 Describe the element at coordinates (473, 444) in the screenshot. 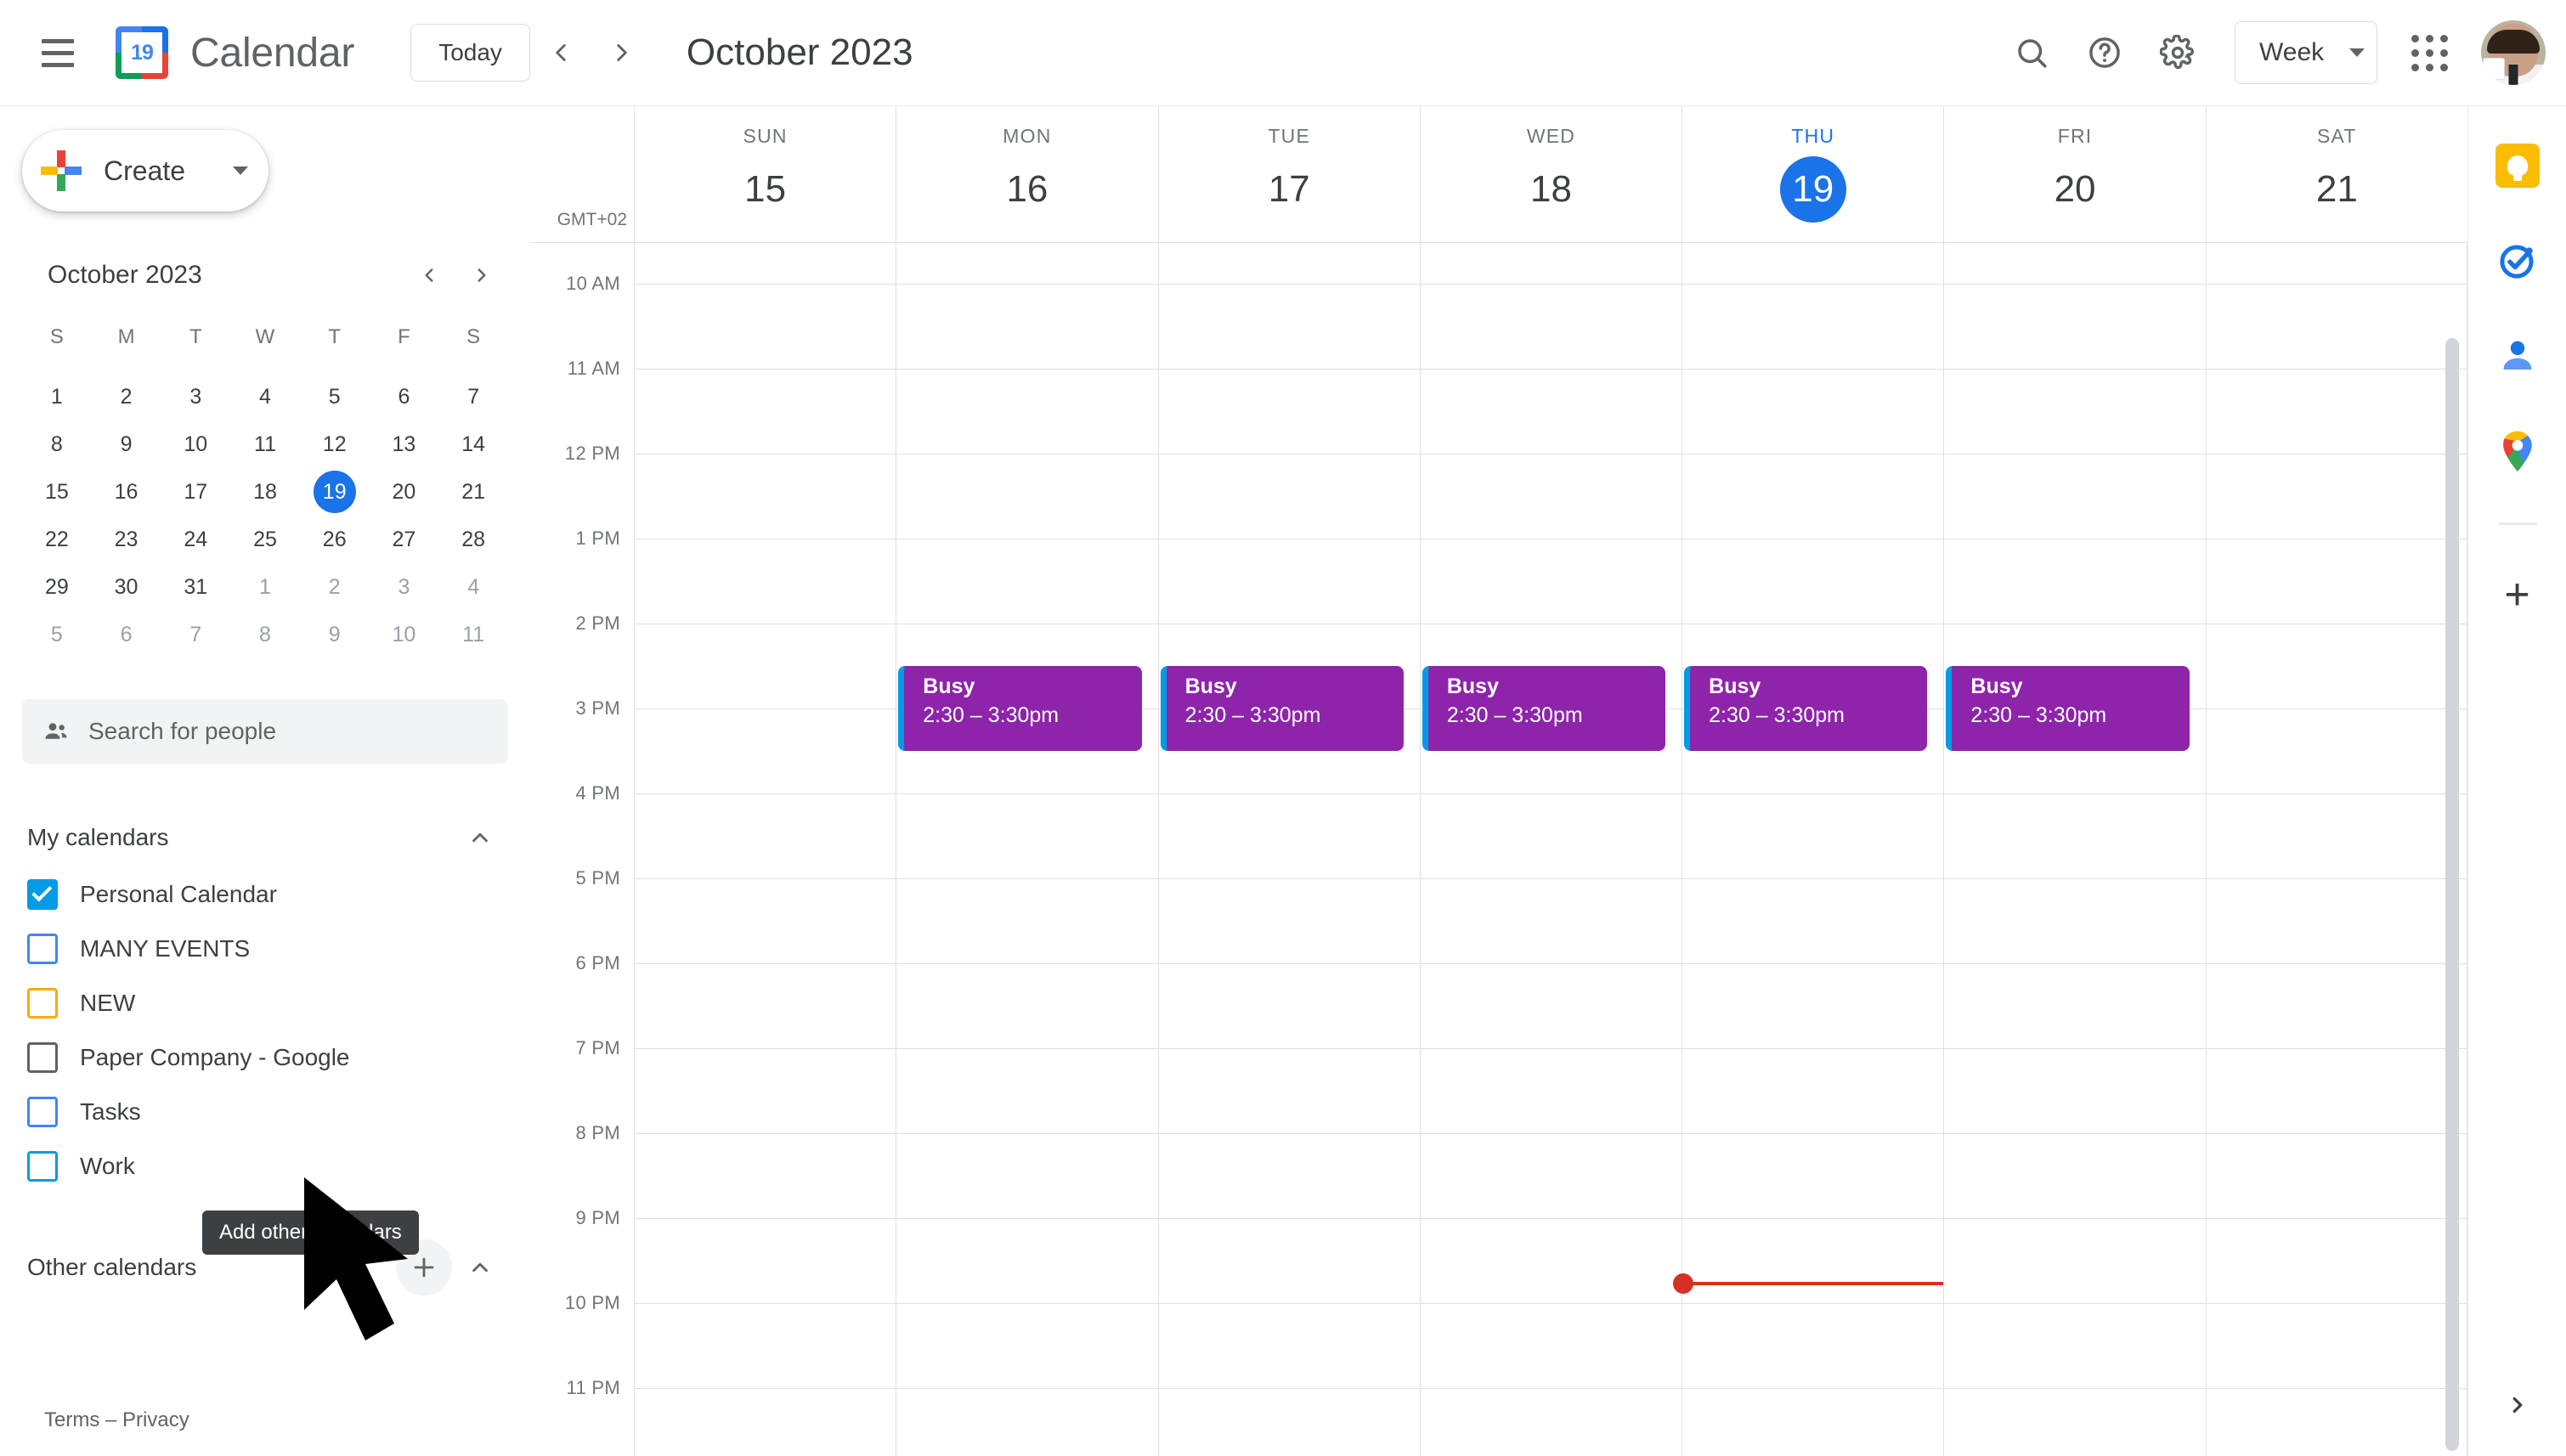

I see `mini-calendar-day: 14` at that location.